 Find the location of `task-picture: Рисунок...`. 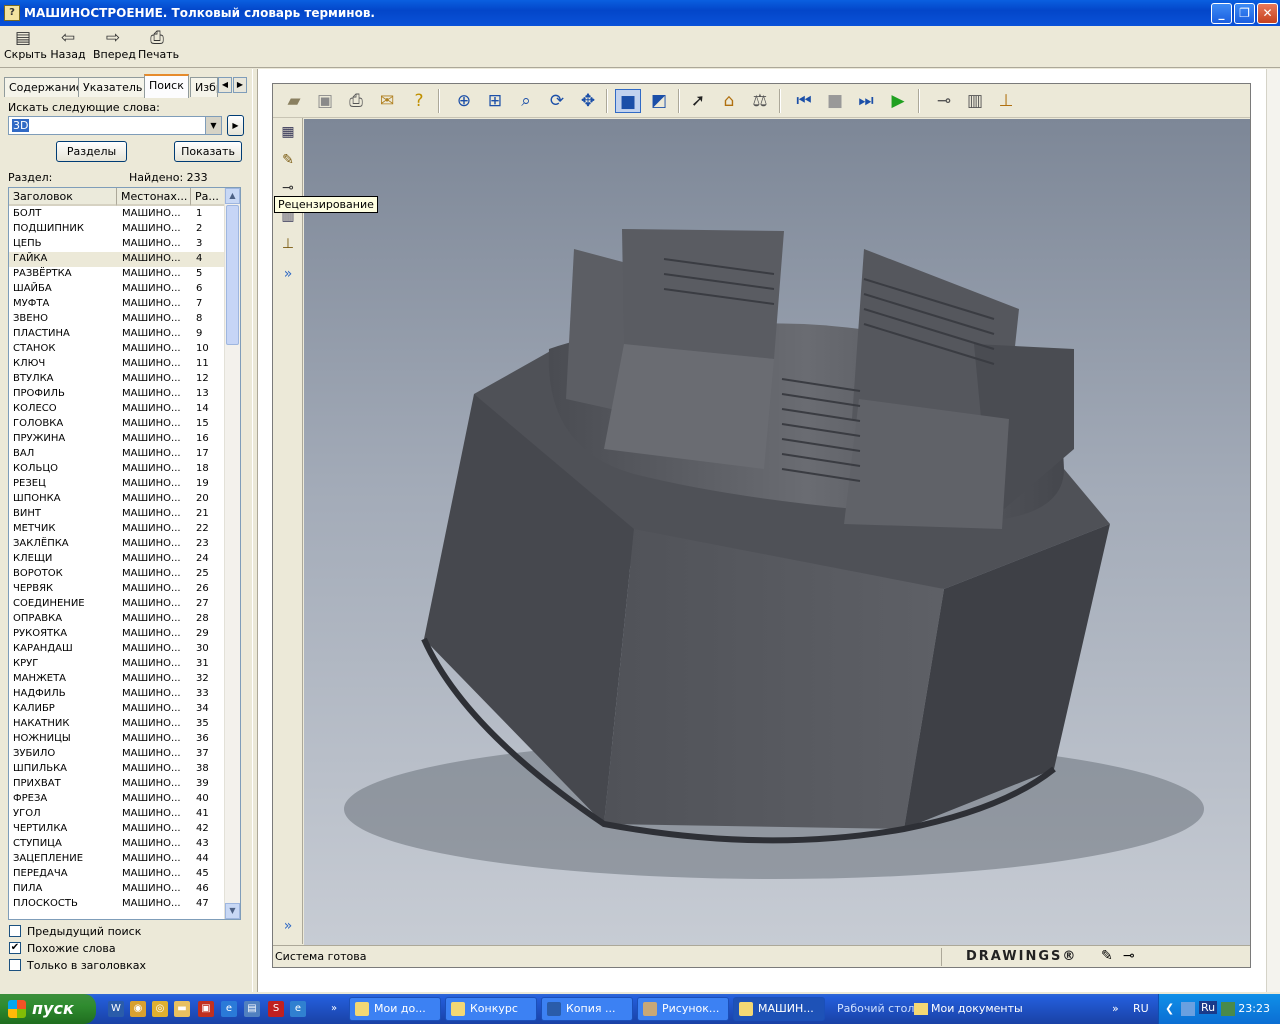

task-picture: Рисунок... is located at coordinates (683, 1009).